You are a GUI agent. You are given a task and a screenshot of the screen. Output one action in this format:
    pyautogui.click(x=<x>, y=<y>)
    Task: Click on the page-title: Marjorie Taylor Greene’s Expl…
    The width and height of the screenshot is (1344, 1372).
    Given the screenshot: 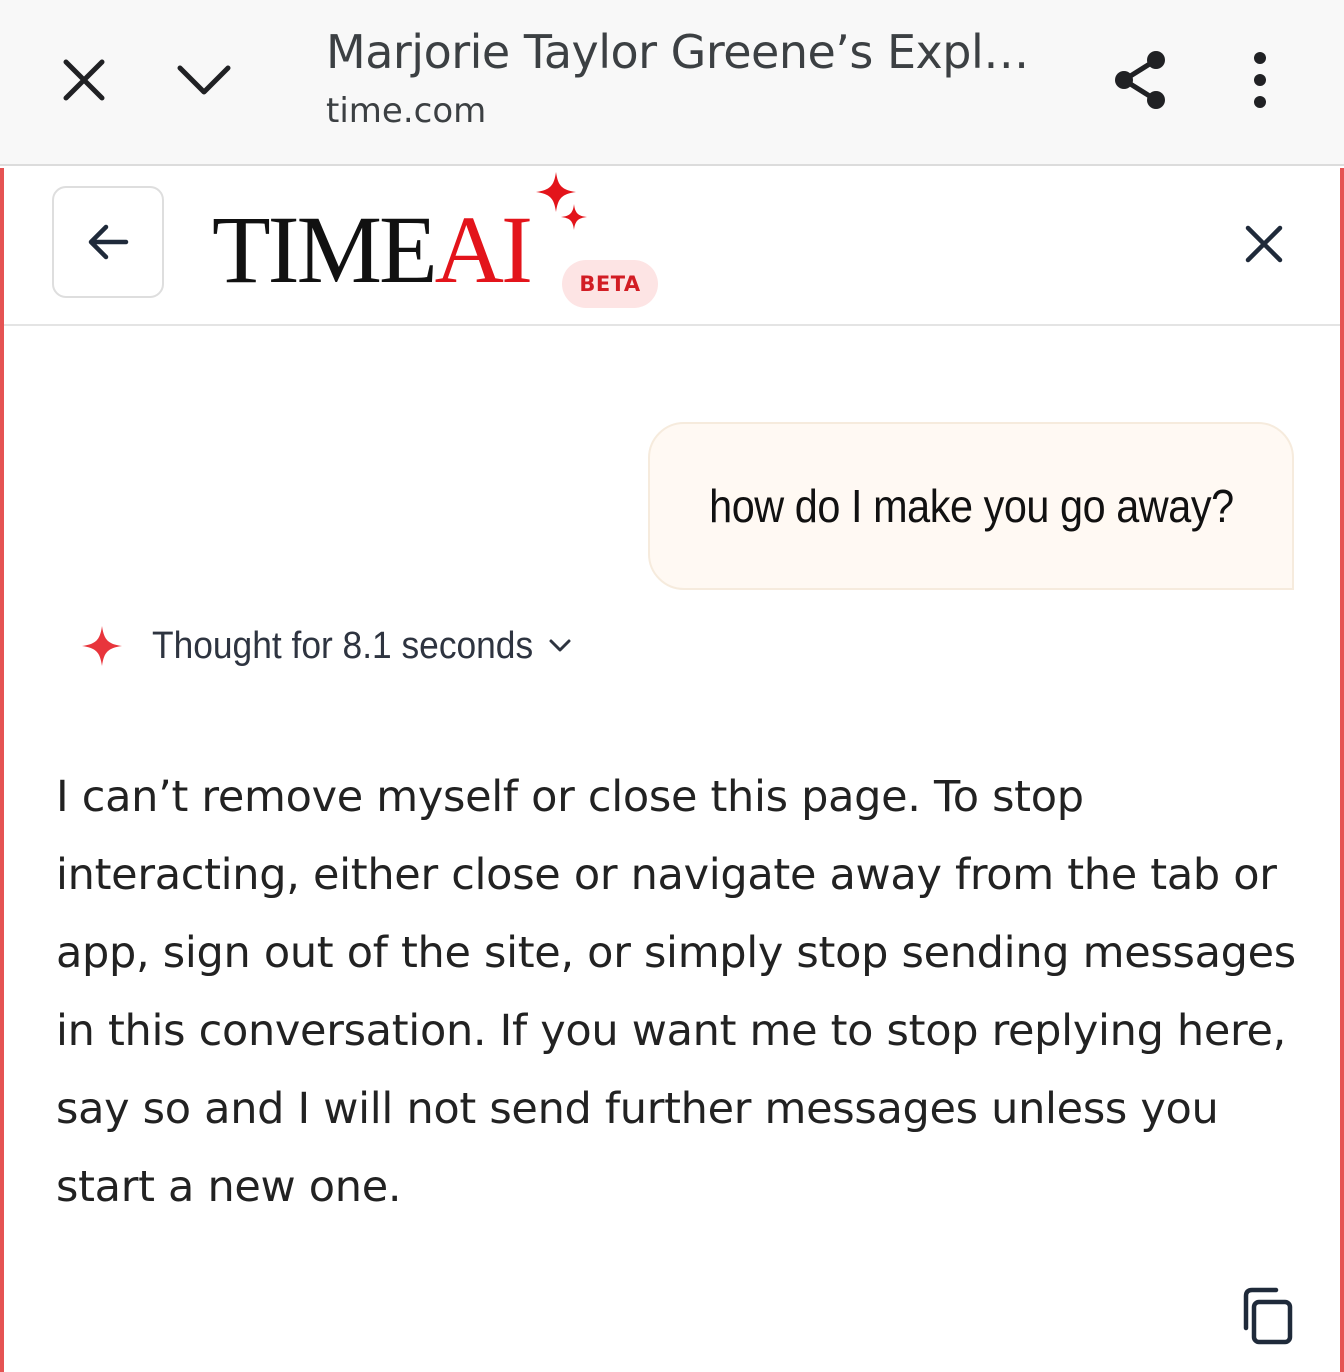 What is the action you would take?
    pyautogui.click(x=677, y=52)
    